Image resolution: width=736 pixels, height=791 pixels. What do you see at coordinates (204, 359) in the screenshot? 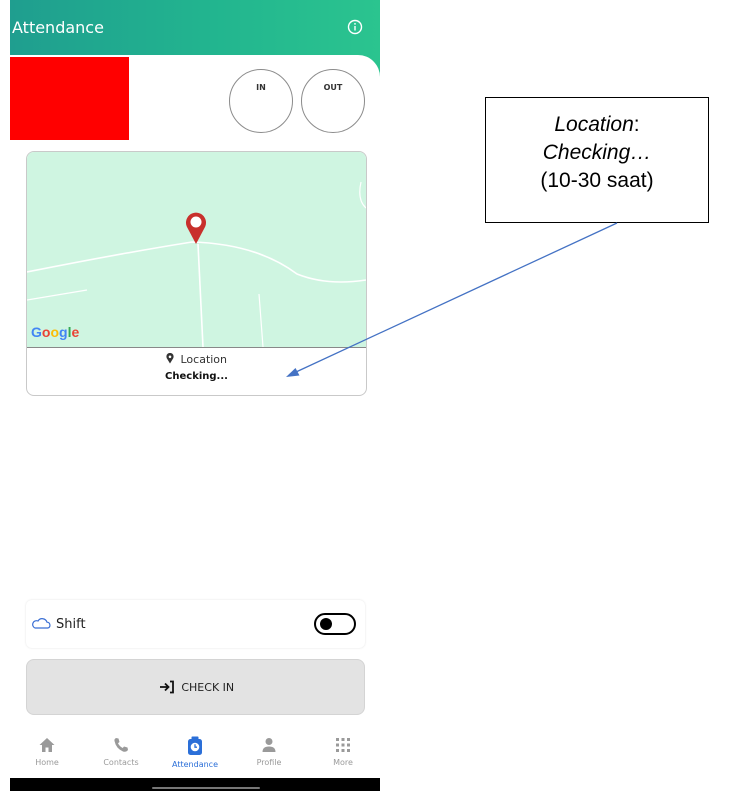
I see `location-label: Location` at bounding box center [204, 359].